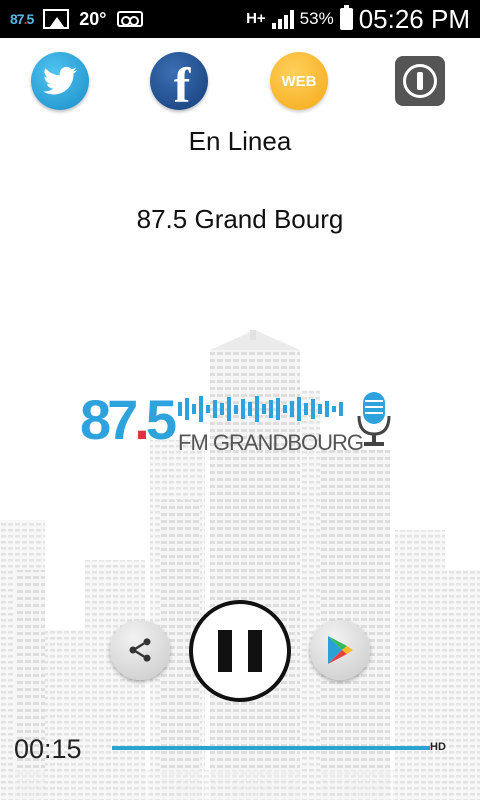 This screenshot has height=800, width=480. Describe the element at coordinates (129, 19) in the screenshot. I see `voicemail-icon` at that location.